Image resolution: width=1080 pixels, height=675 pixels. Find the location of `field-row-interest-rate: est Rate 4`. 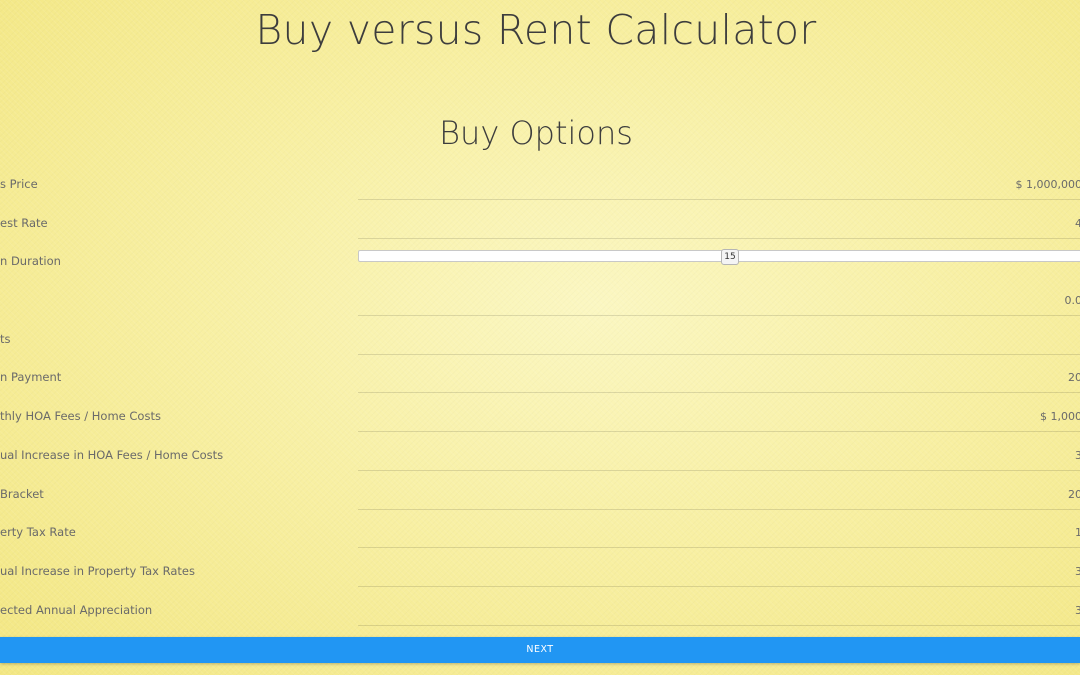

field-row-interest-rate: est Rate 4 is located at coordinates (540, 223).